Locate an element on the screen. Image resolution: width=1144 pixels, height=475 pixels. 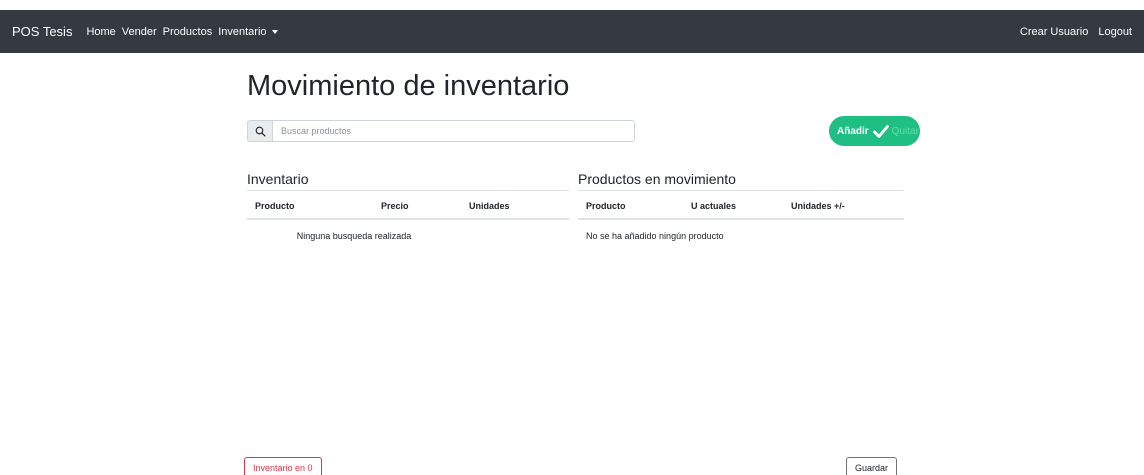
navbar-brand: POS Tesis is located at coordinates (42, 31).